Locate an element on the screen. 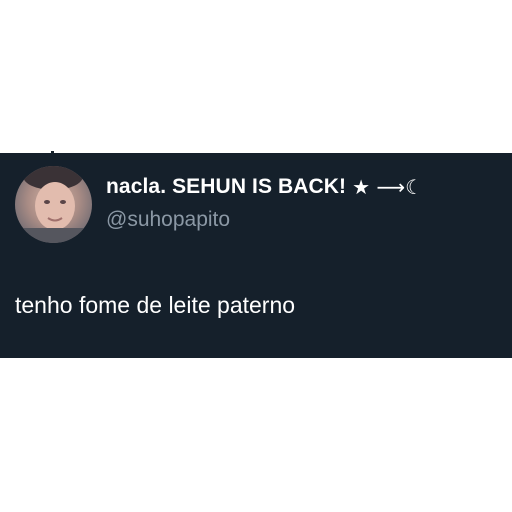 Image resolution: width=512 pixels, height=512 pixels. avatar-photo is located at coordinates (53, 204).